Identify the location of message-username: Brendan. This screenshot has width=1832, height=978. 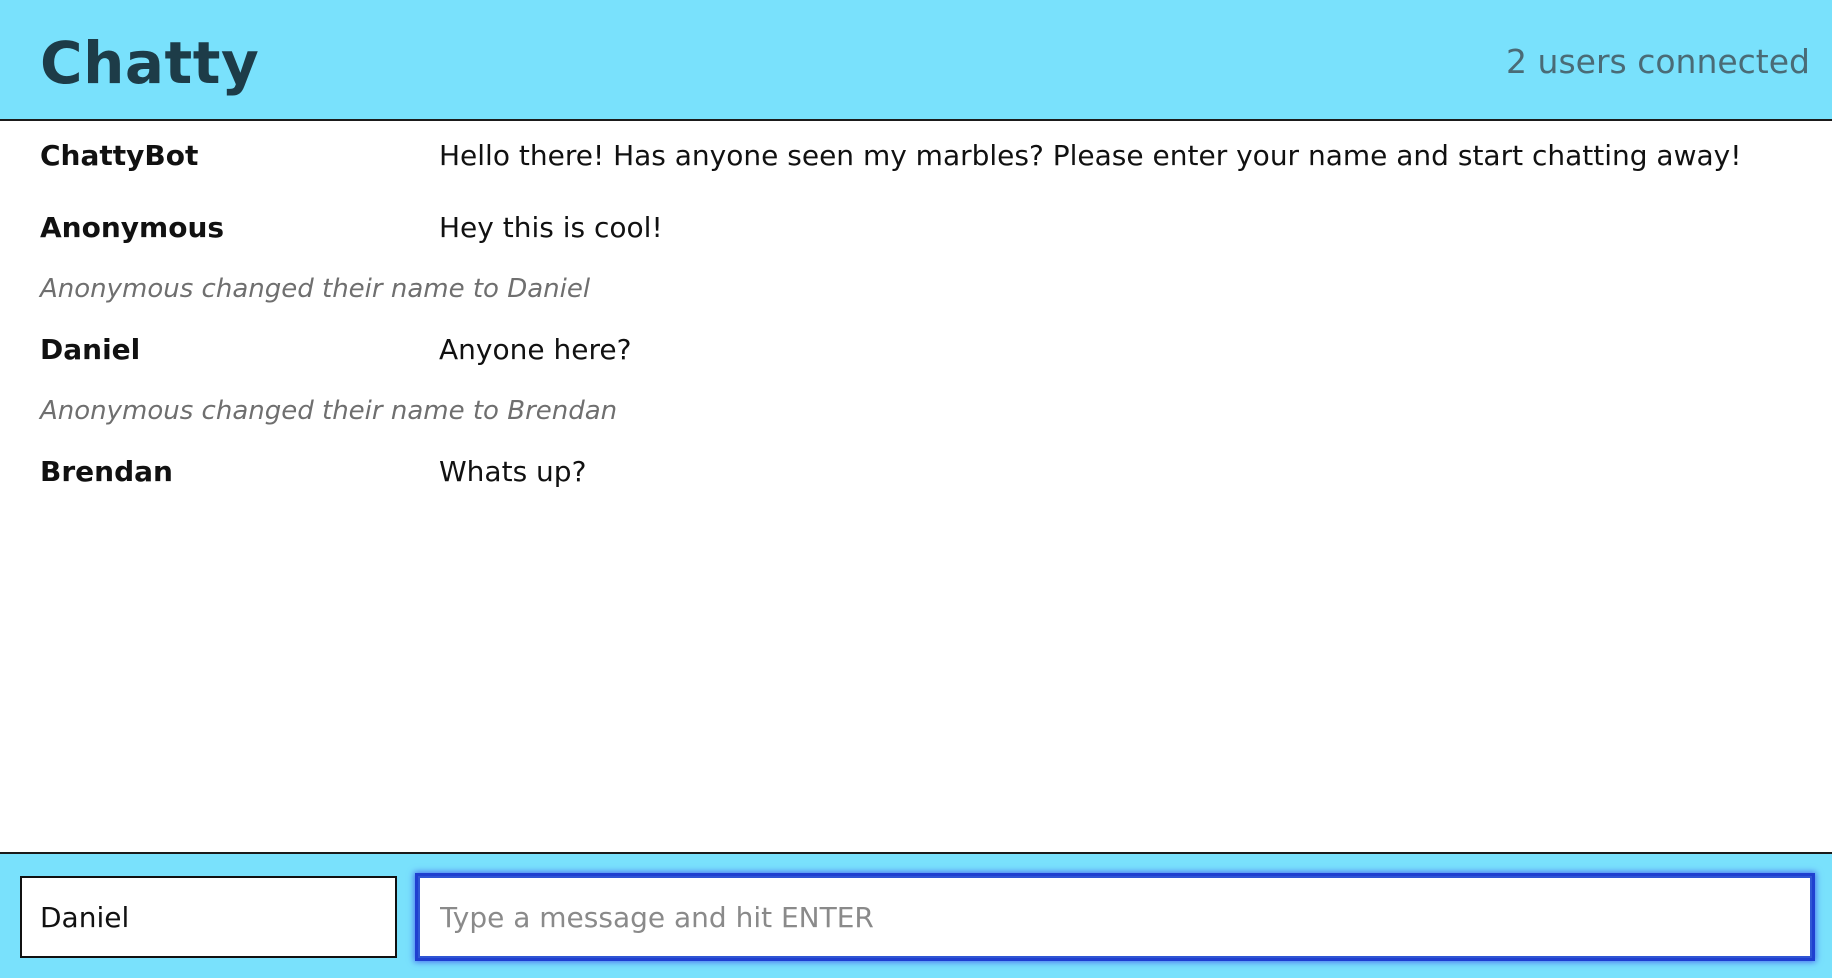
(106, 471).